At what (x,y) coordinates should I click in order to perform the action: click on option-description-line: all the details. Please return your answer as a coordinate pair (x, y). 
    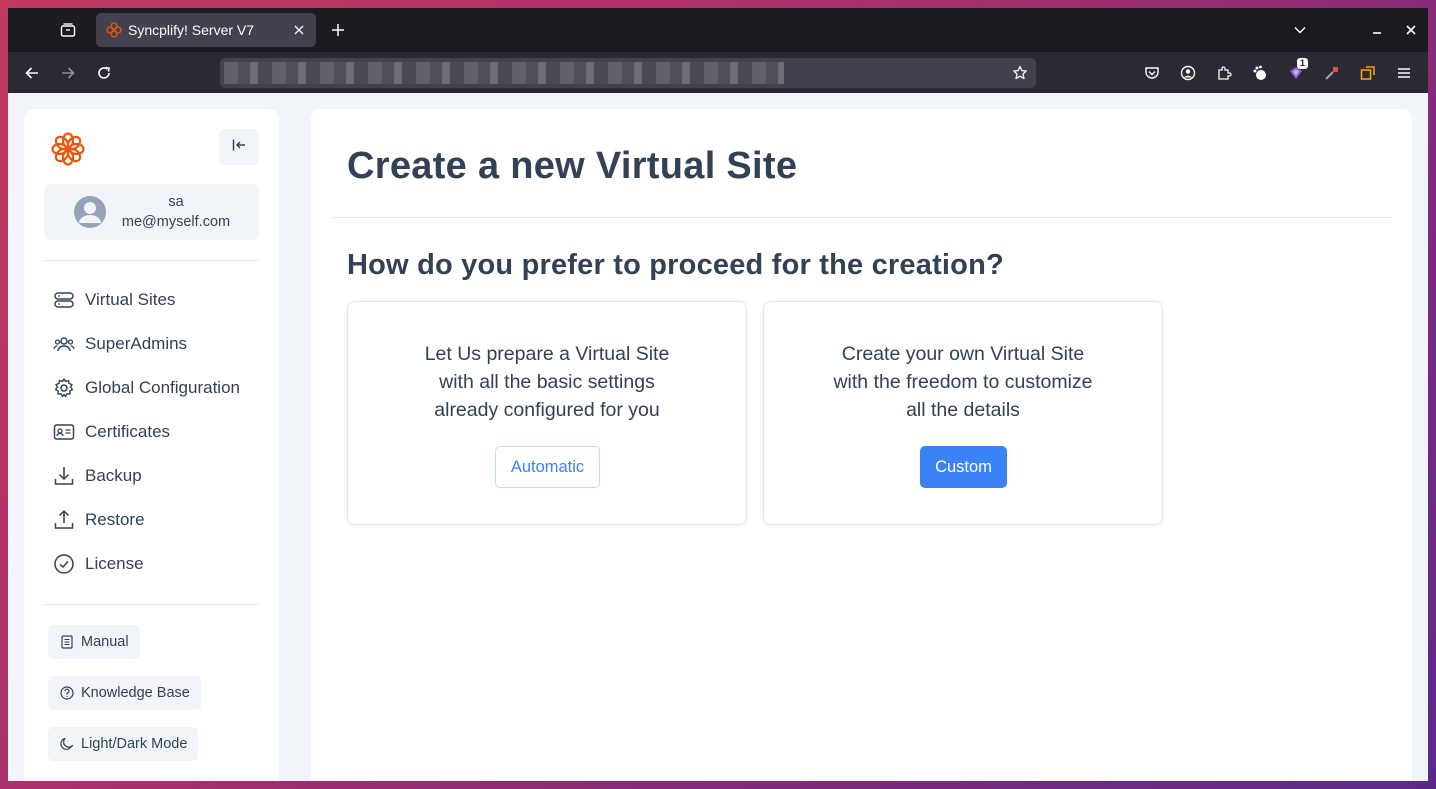
    Looking at the image, I should click on (963, 410).